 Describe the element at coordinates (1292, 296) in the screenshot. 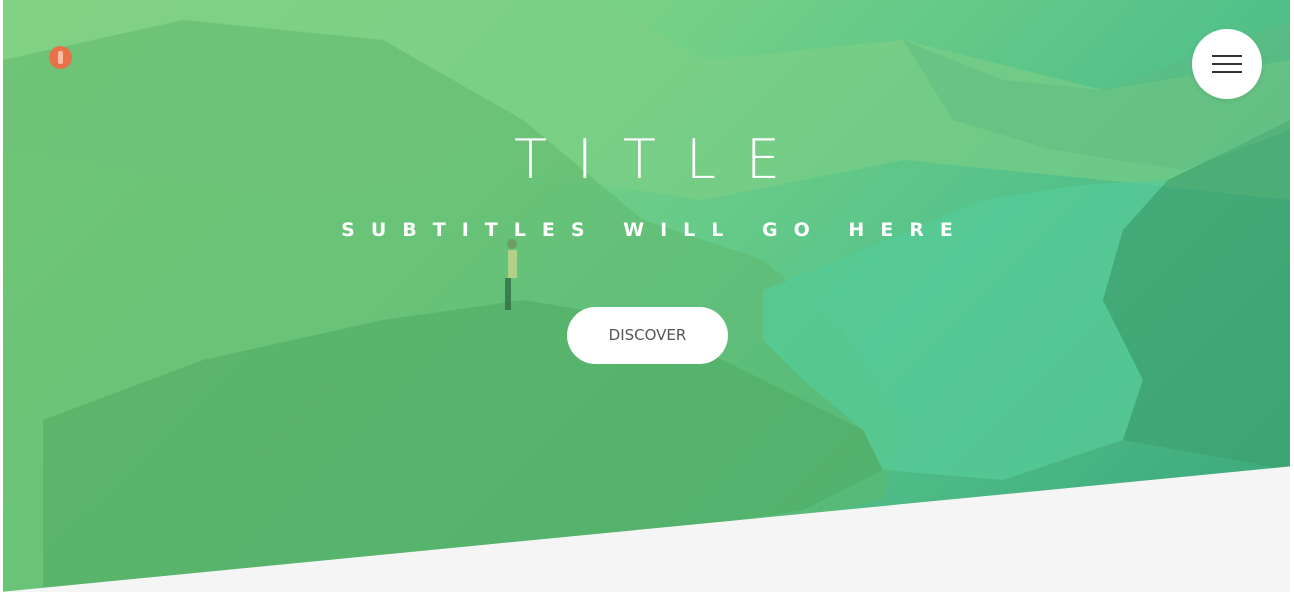

I see `page-right-border` at that location.